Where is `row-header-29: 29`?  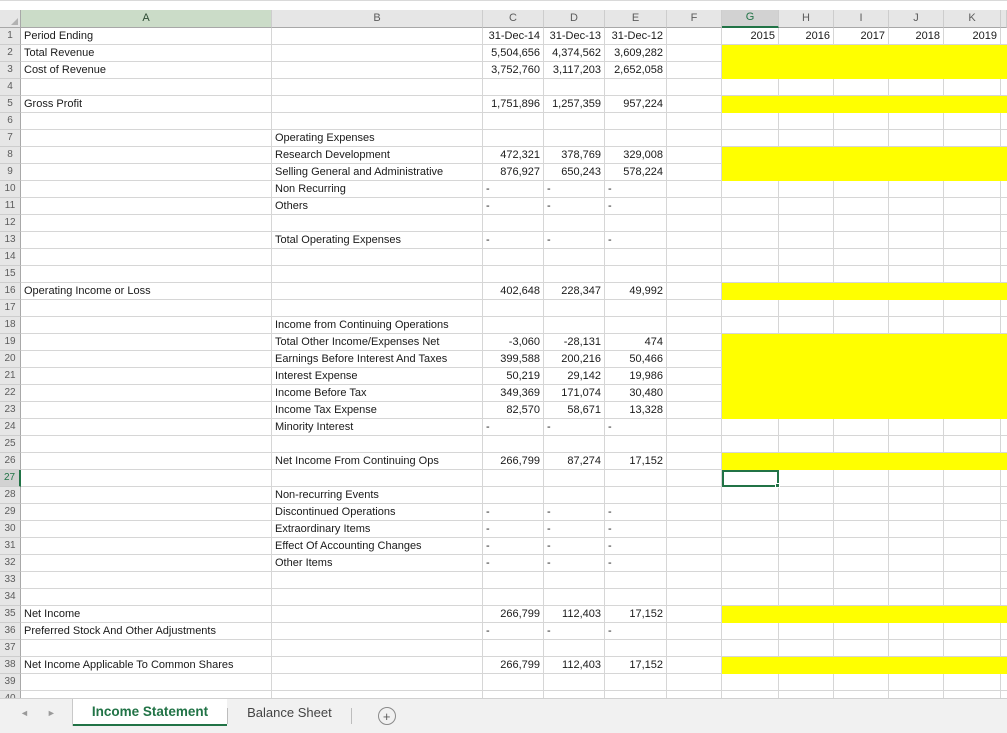 row-header-29: 29 is located at coordinates (10, 512).